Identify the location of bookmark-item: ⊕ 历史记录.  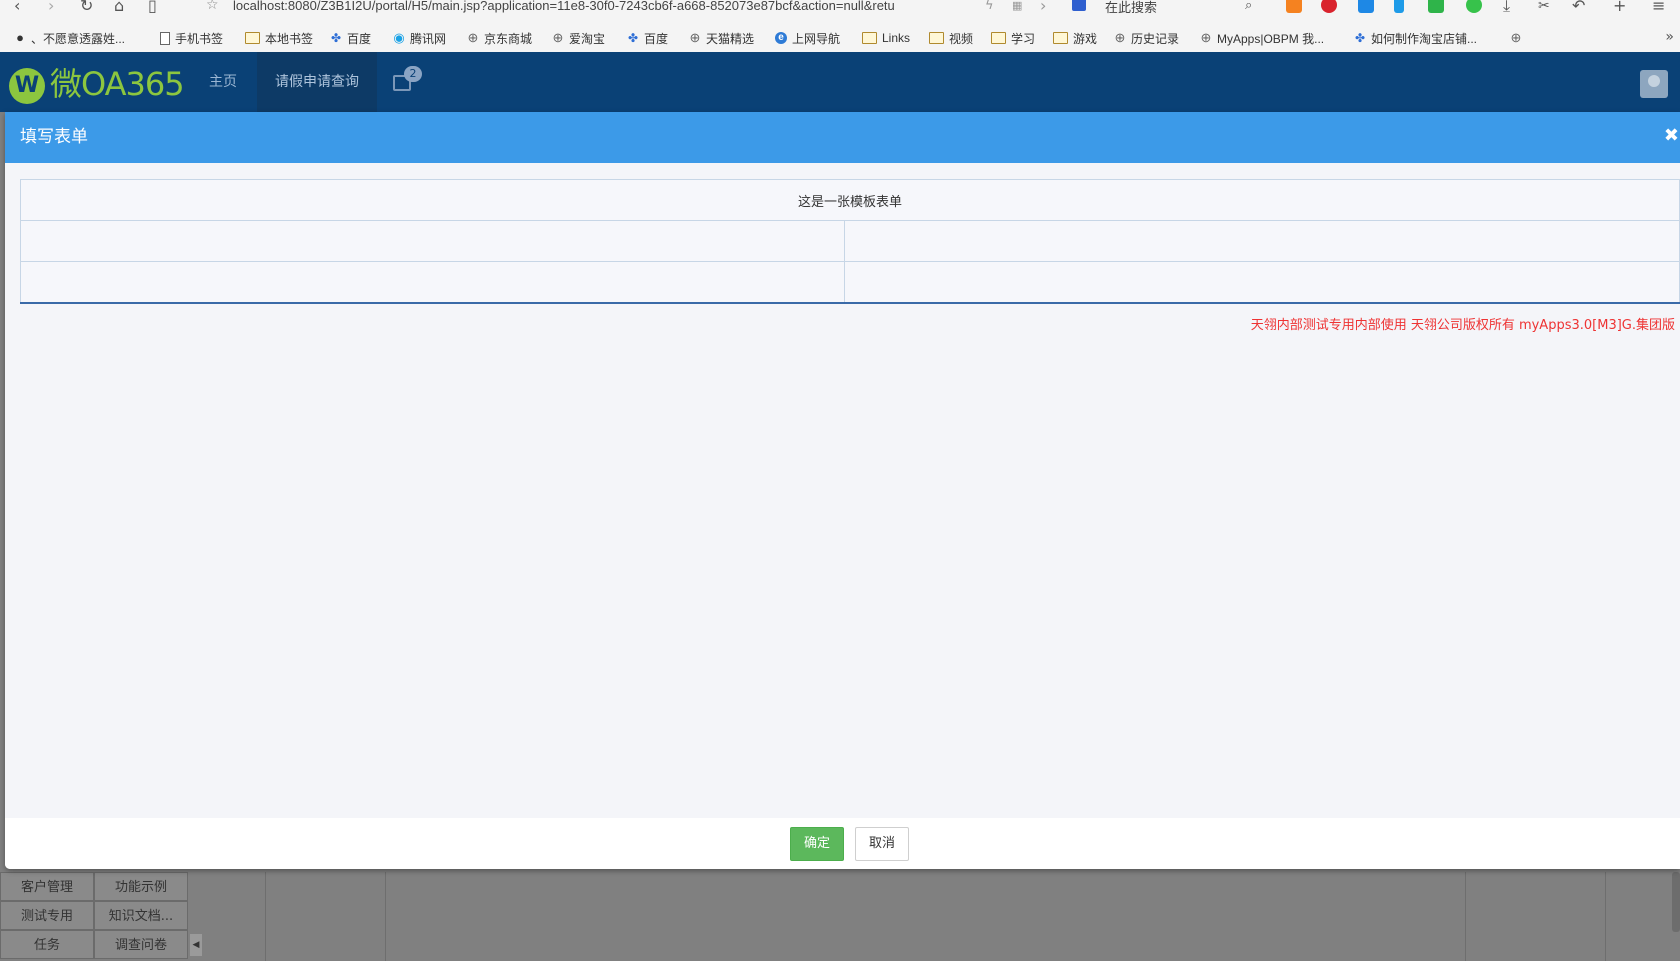
(1146, 38).